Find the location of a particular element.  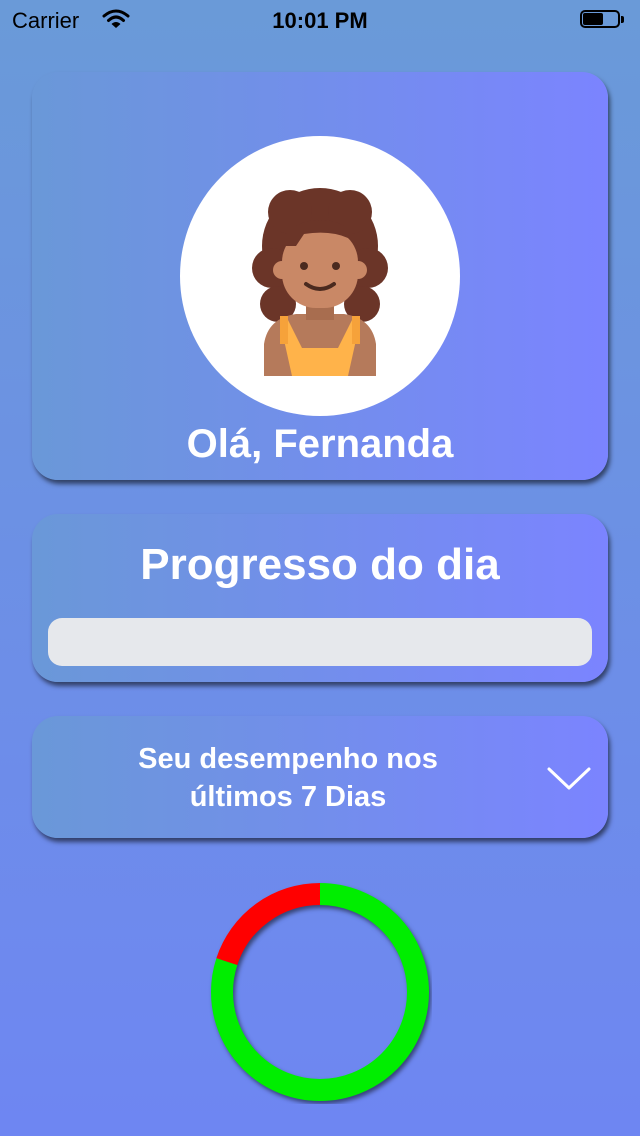

daily-progress-card: Progresso do dia is located at coordinates (320, 598).